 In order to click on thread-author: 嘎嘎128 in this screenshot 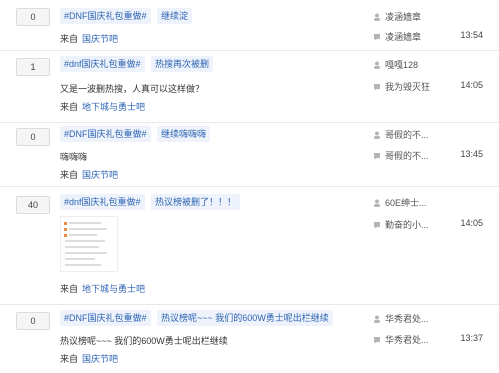, I will do `click(395, 64)`.